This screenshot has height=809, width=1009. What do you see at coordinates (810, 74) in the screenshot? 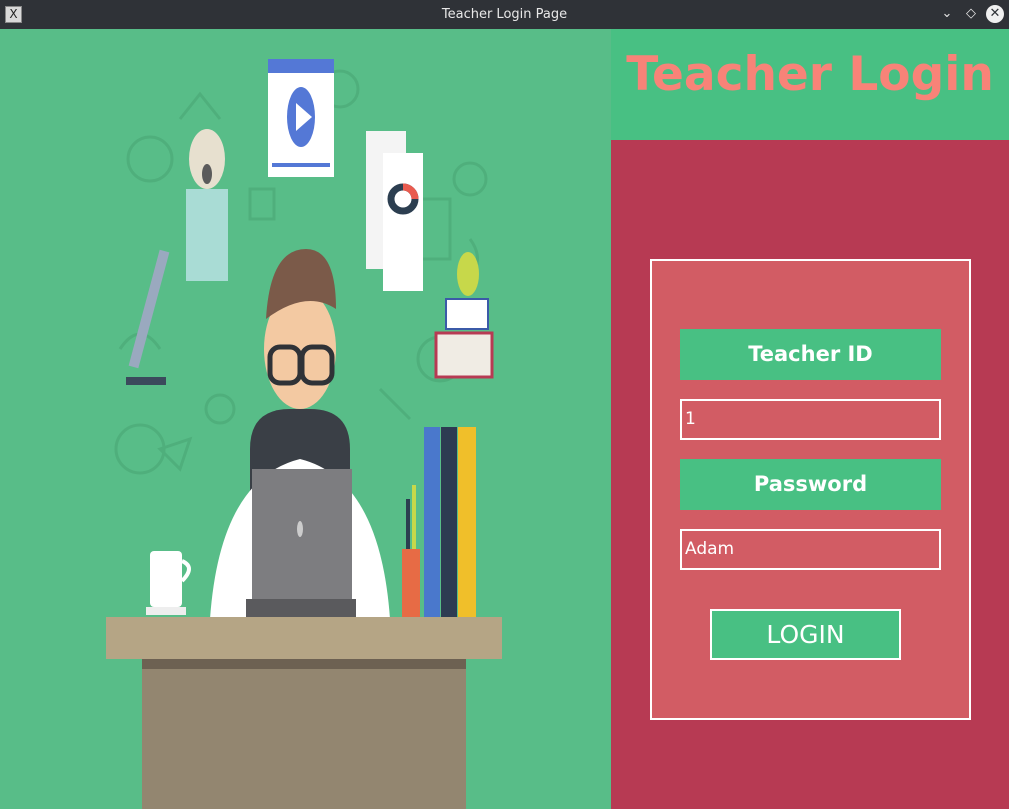
I see `page-title: Teacher Login` at bounding box center [810, 74].